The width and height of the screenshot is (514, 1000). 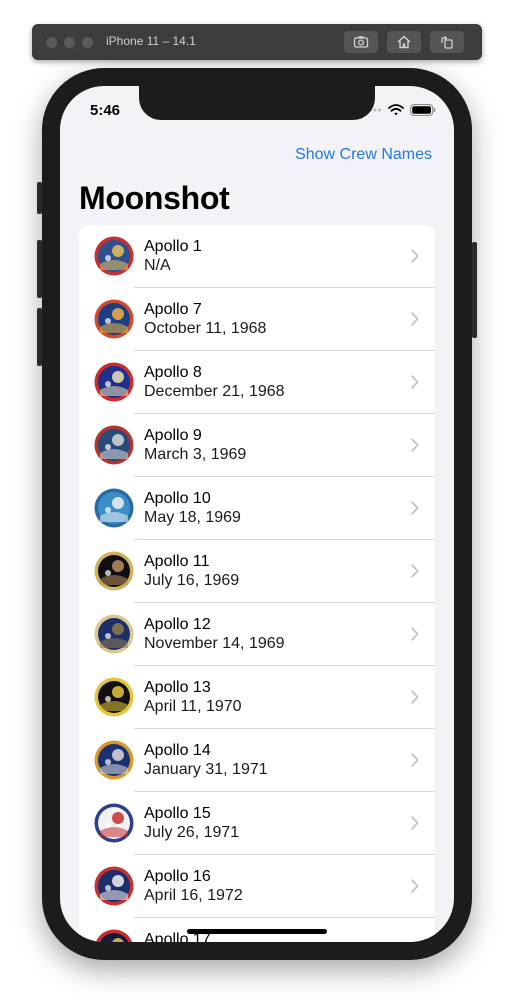 I want to click on mute-switch, so click(x=39, y=198).